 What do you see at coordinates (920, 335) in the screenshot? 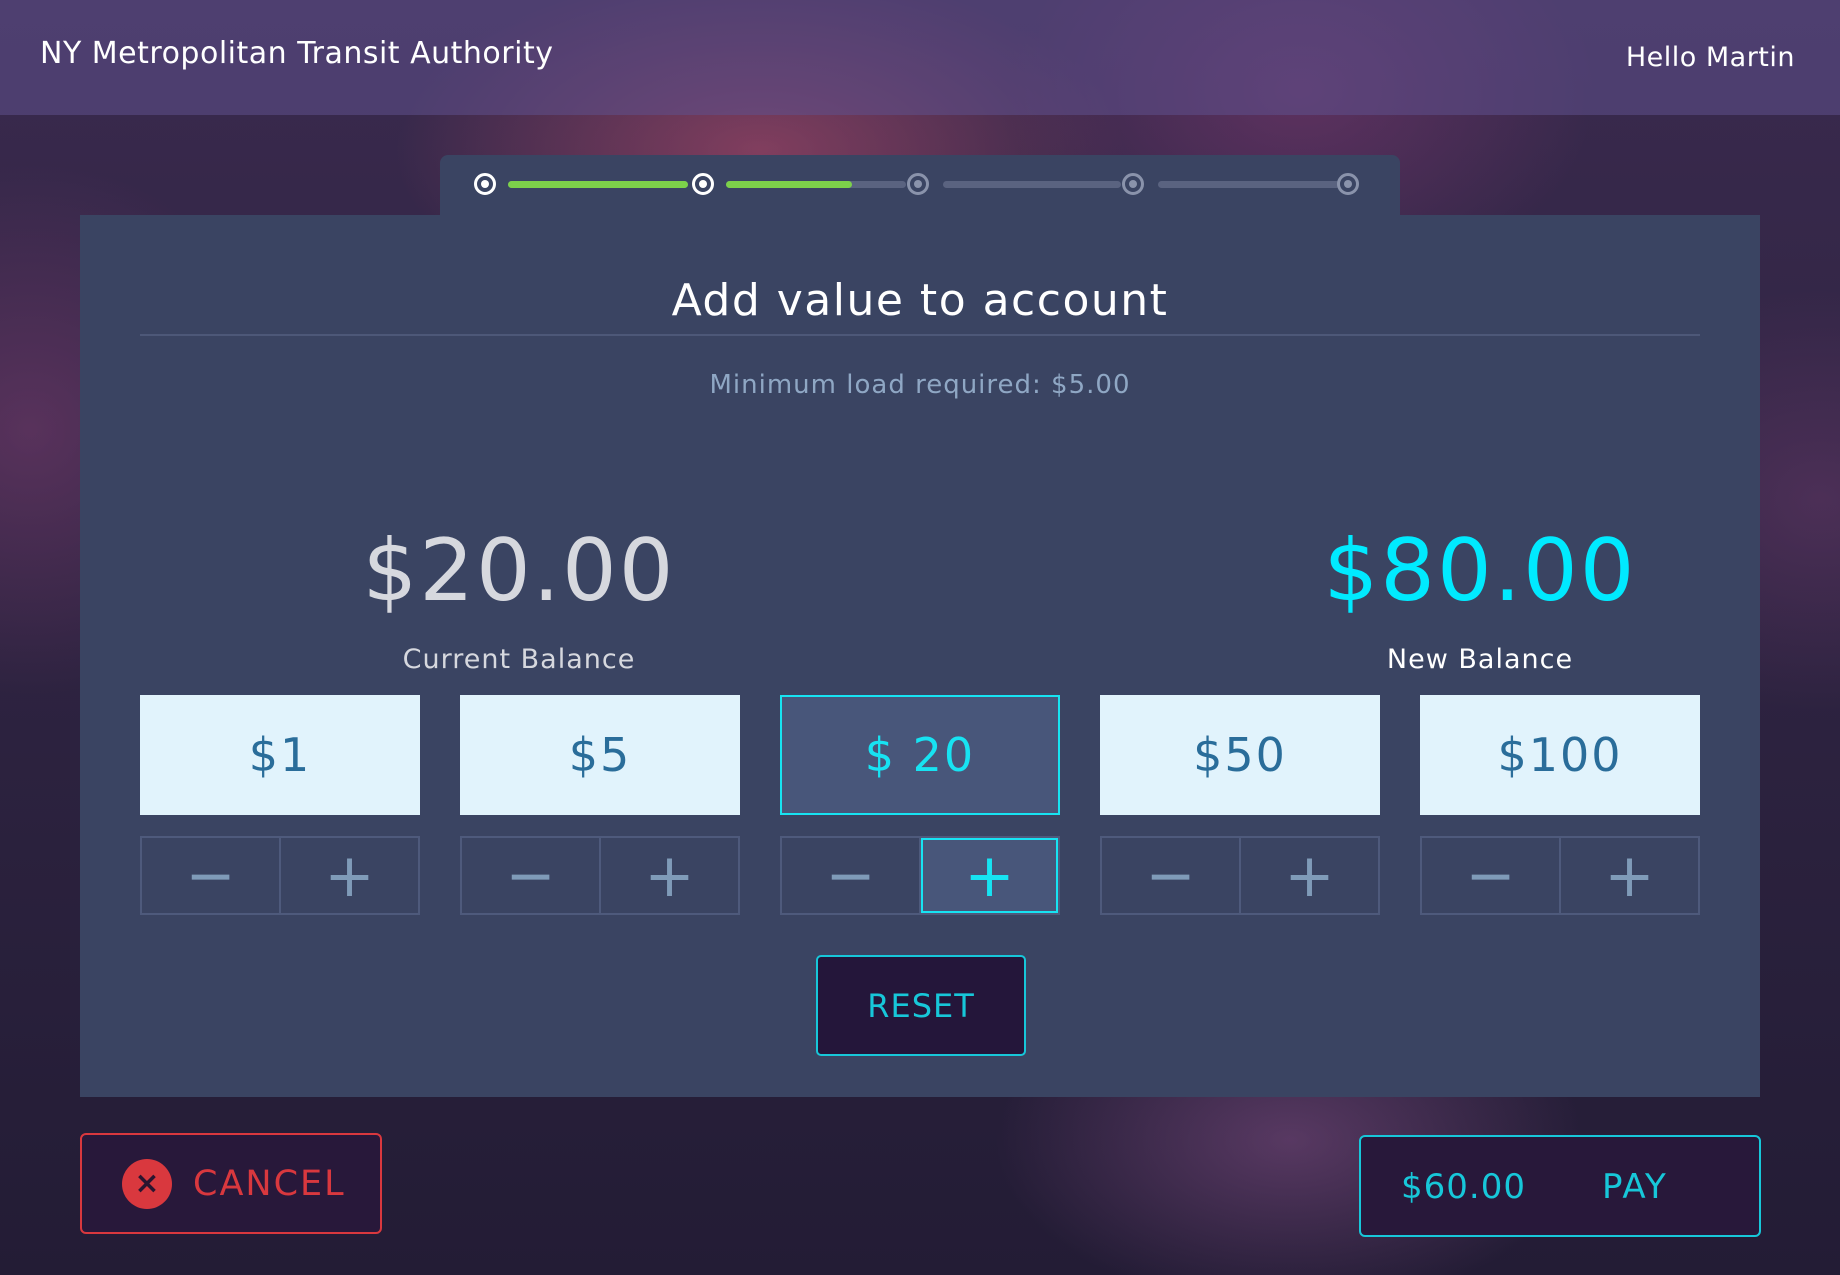
I see `title-divider` at bounding box center [920, 335].